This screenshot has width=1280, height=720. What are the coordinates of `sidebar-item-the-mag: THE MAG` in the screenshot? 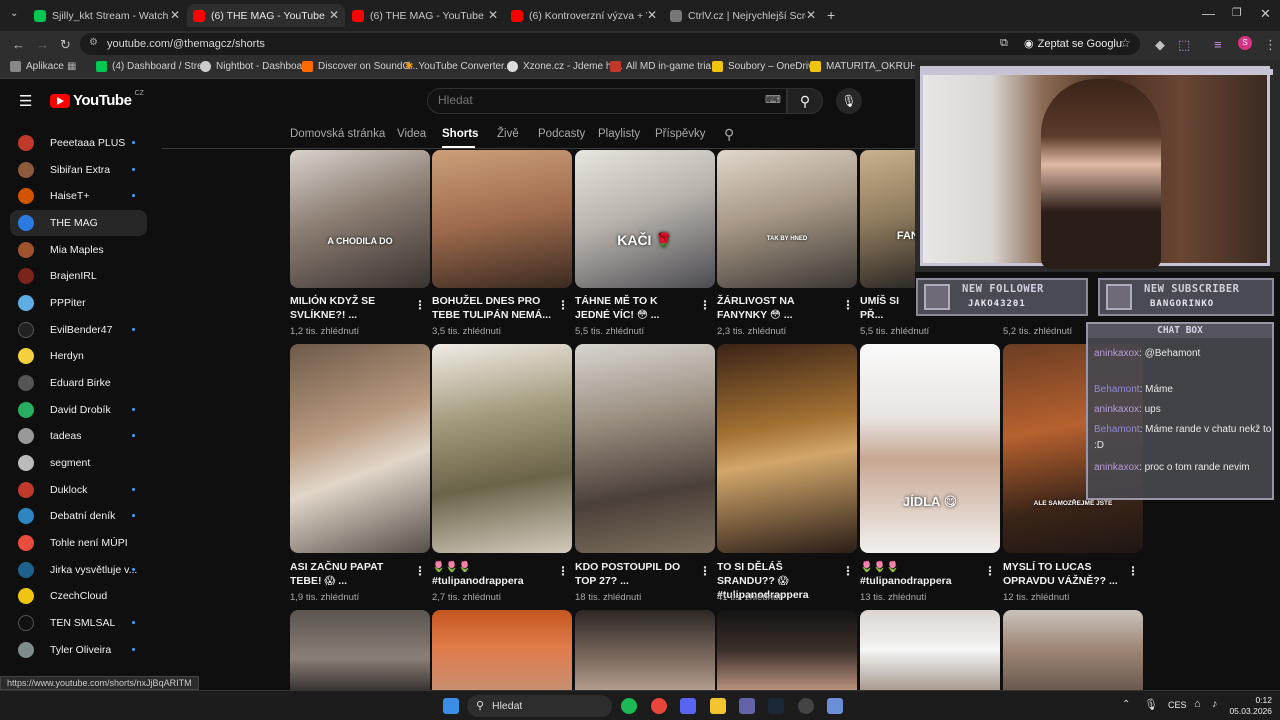 It's located at (78, 223).